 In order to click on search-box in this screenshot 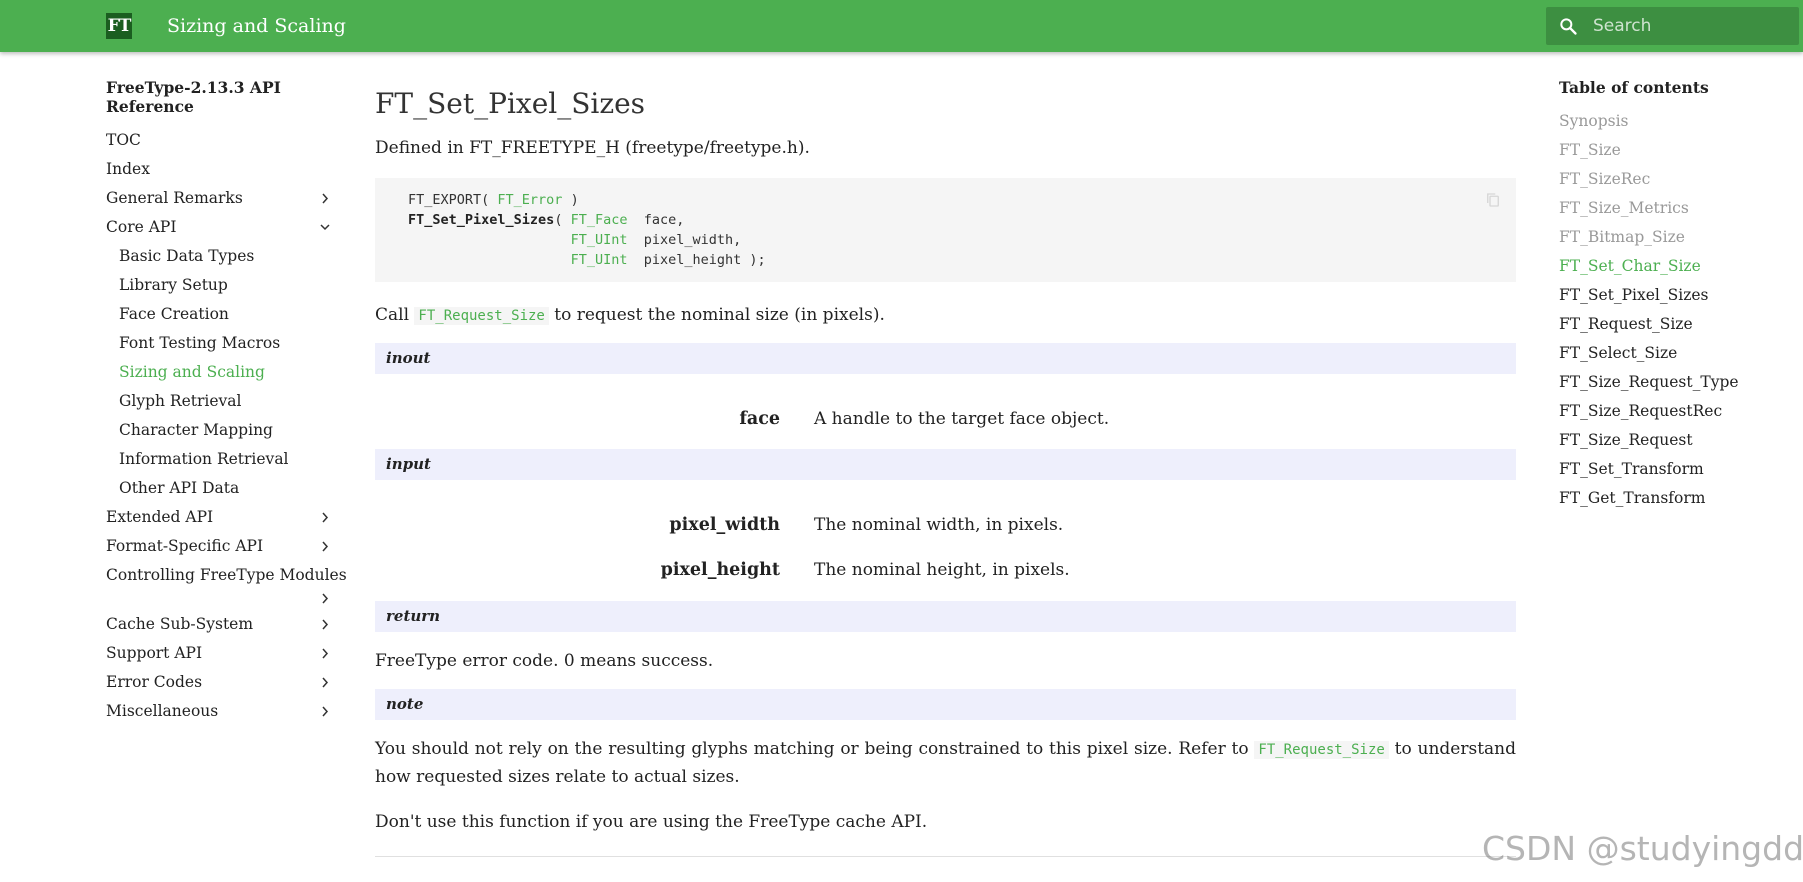, I will do `click(1672, 26)`.